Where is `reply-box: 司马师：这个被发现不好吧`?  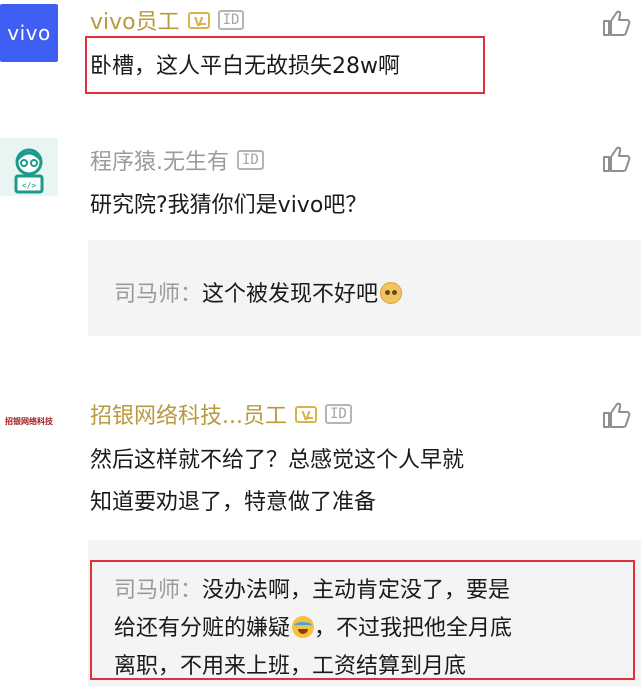
reply-box: 司马师：这个被发现不好吧 is located at coordinates (364, 288).